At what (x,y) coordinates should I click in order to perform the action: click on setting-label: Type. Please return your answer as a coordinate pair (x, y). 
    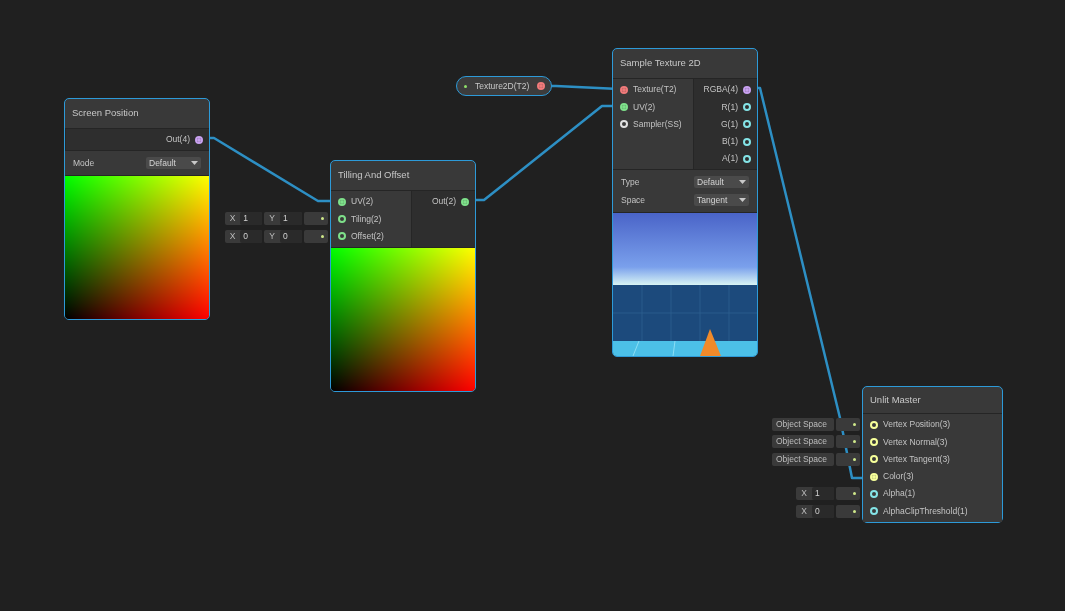
    Looking at the image, I should click on (630, 182).